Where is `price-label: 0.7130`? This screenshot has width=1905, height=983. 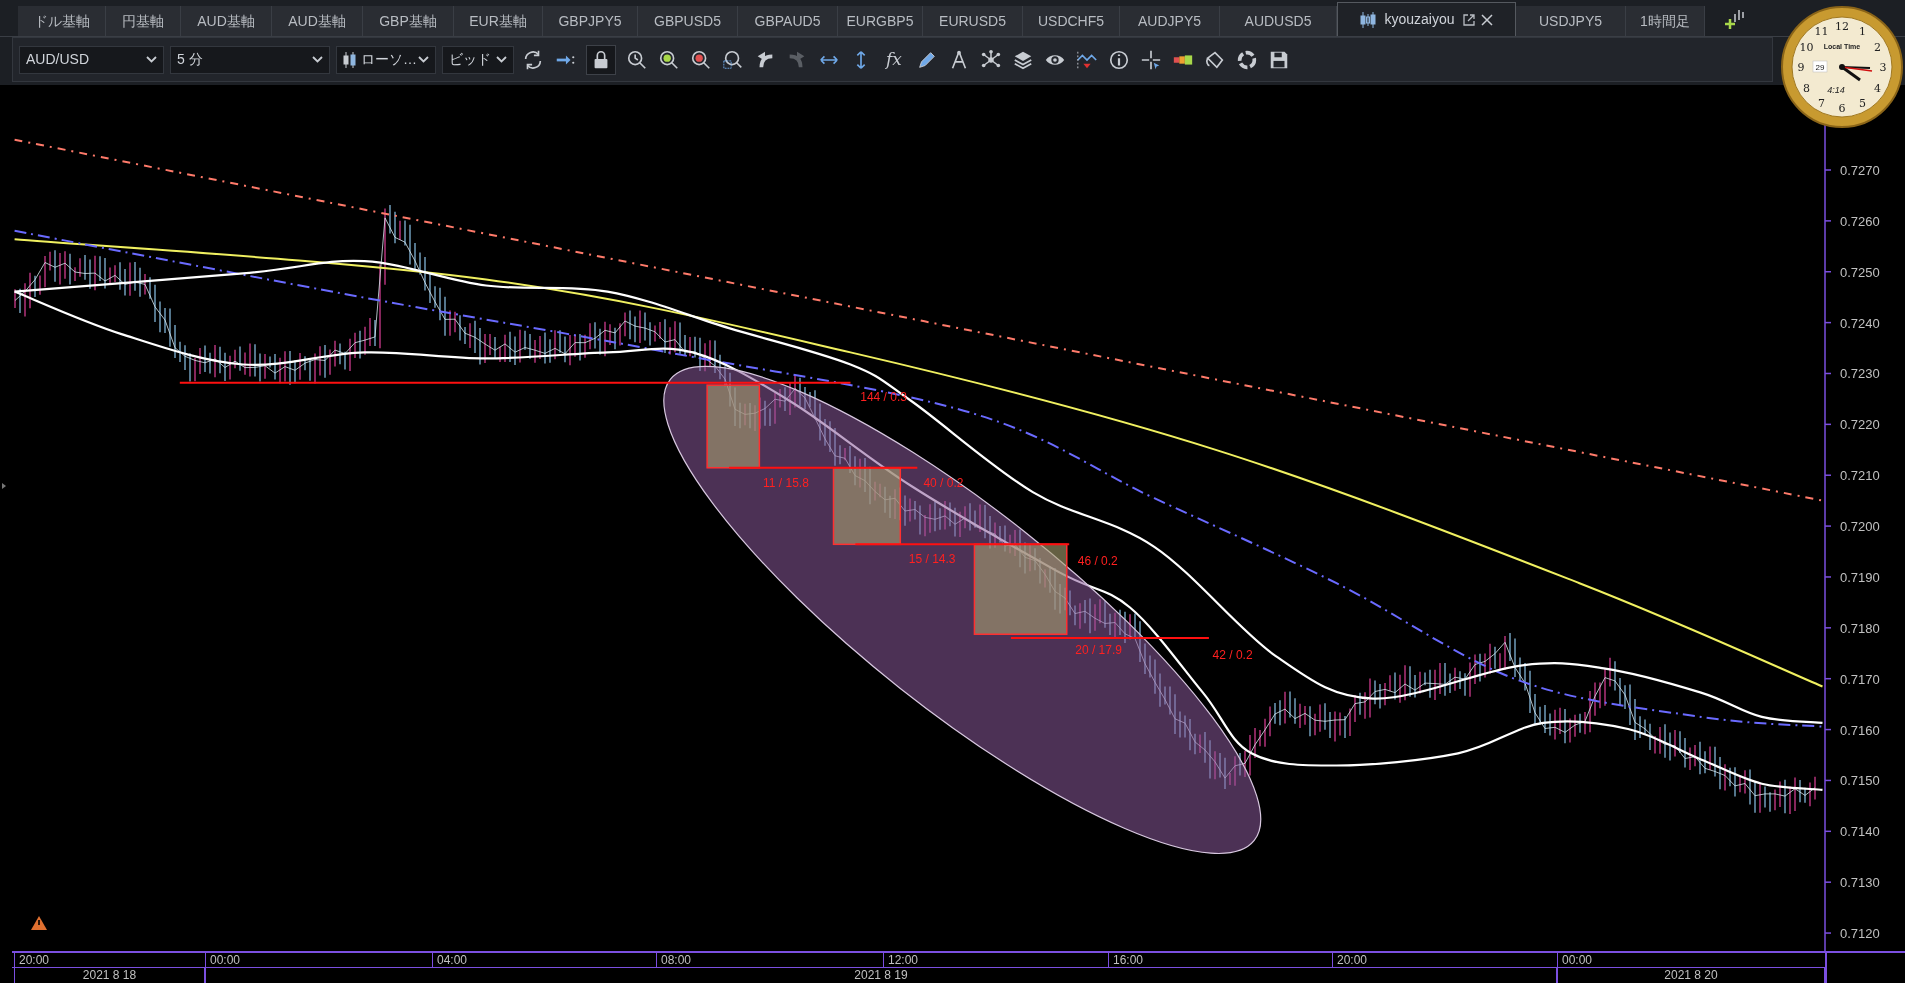
price-label: 0.7130 is located at coordinates (1860, 883).